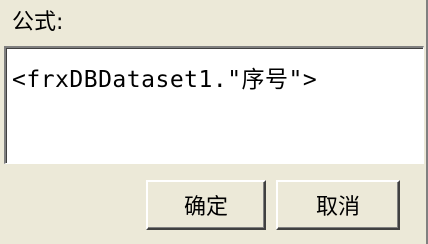 The image size is (428, 244). Describe the element at coordinates (38, 22) in the screenshot. I see `formula-label: 公式:` at that location.